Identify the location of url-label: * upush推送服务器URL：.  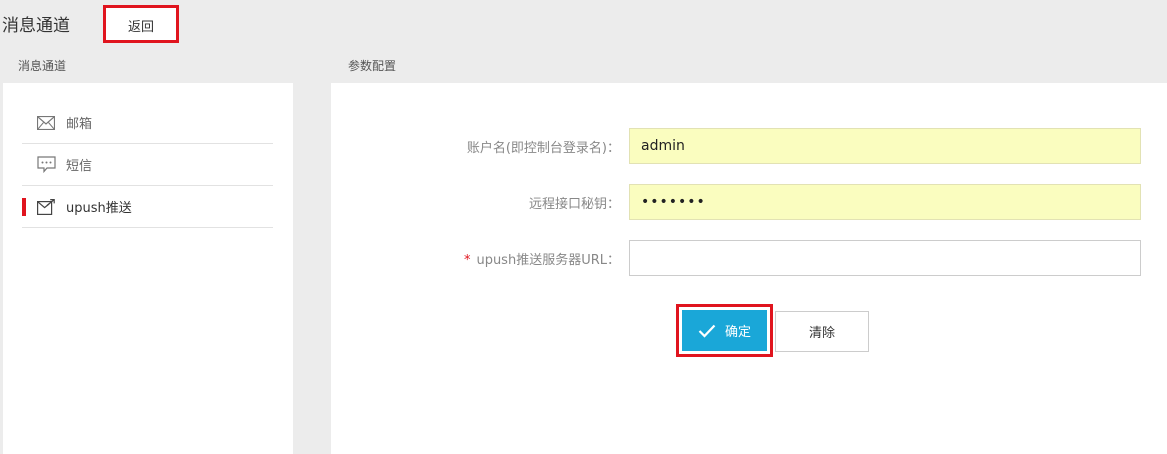
(542, 258).